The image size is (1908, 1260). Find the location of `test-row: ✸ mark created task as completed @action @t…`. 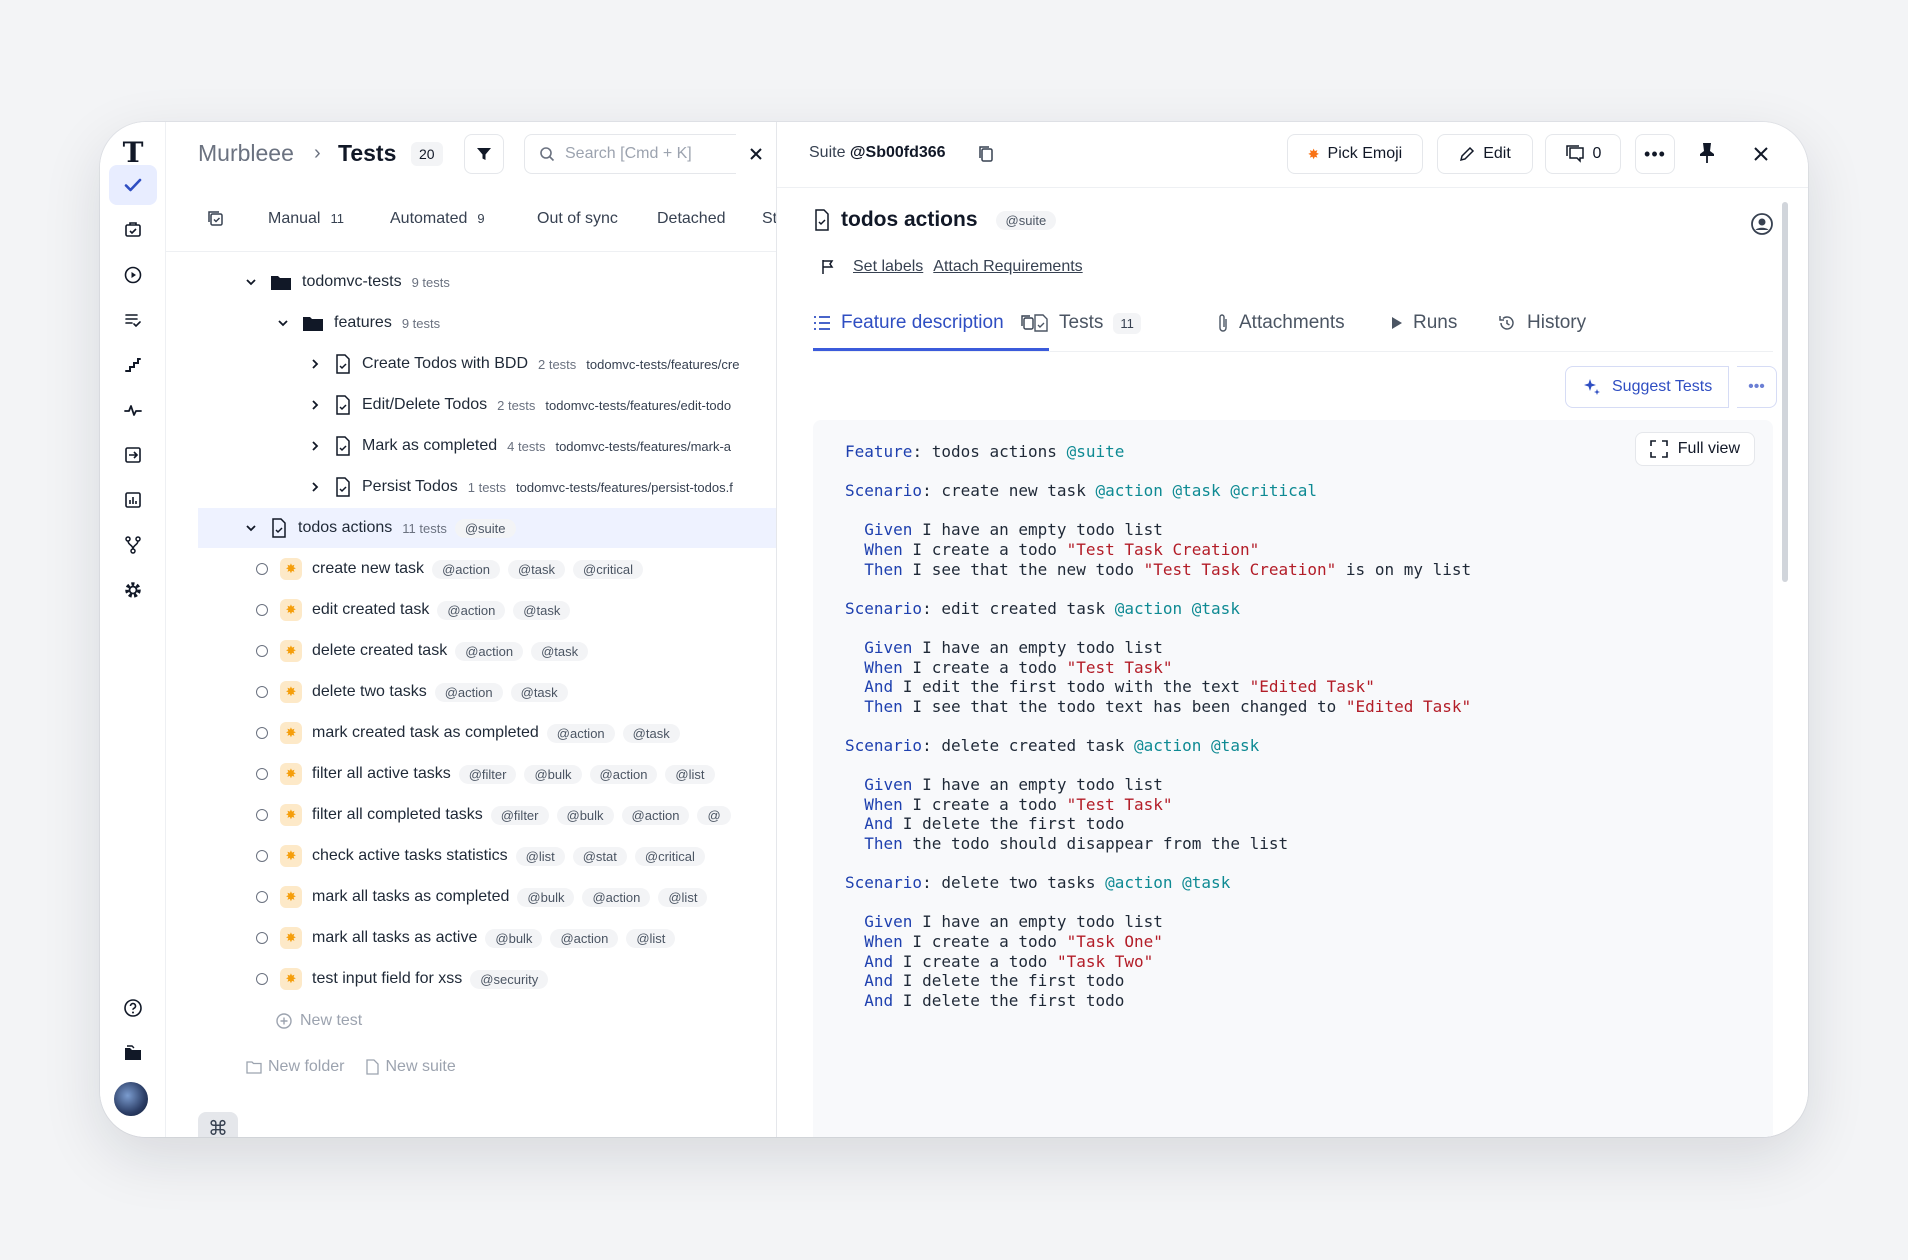

test-row: ✸ mark created task as completed @action @t… is located at coordinates (521, 733).